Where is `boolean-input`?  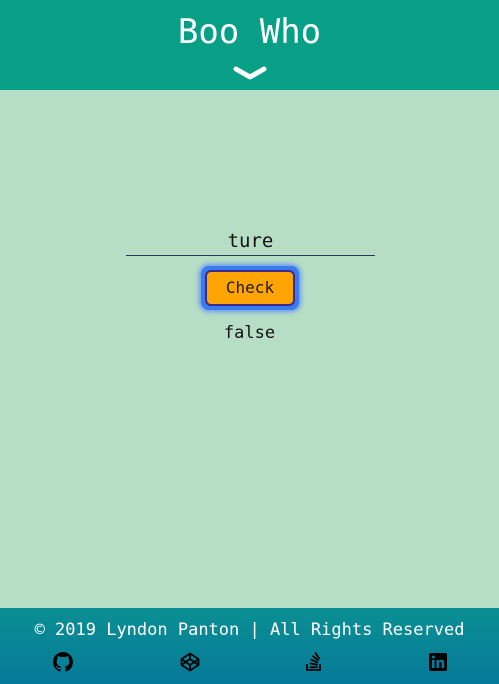
boolean-input is located at coordinates (250, 241).